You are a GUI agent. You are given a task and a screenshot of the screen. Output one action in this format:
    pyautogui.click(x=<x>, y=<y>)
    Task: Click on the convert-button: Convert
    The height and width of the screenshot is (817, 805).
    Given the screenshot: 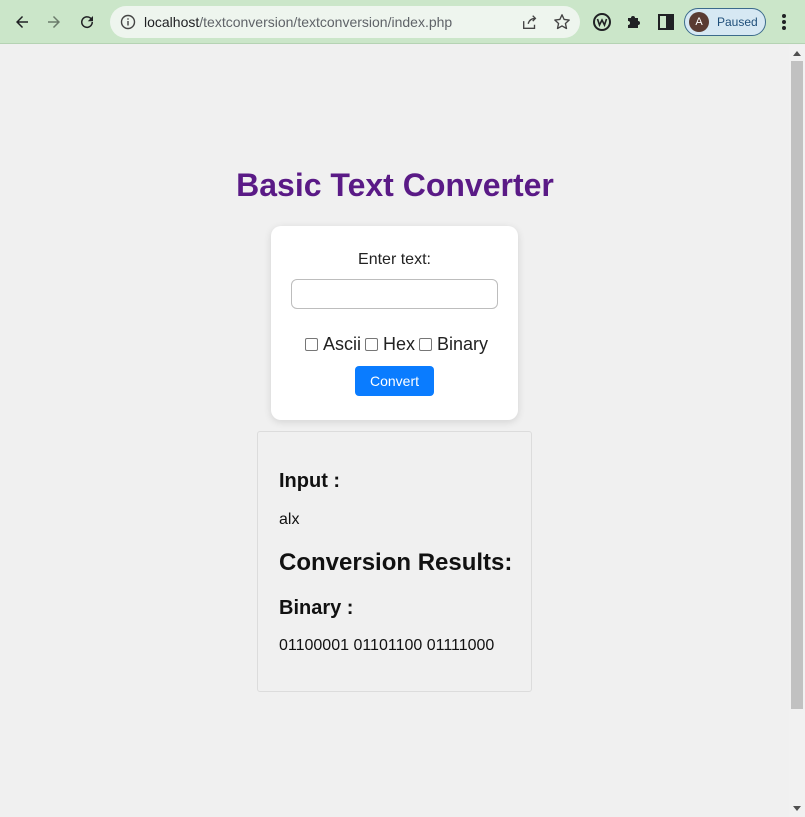 What is the action you would take?
    pyautogui.click(x=394, y=381)
    